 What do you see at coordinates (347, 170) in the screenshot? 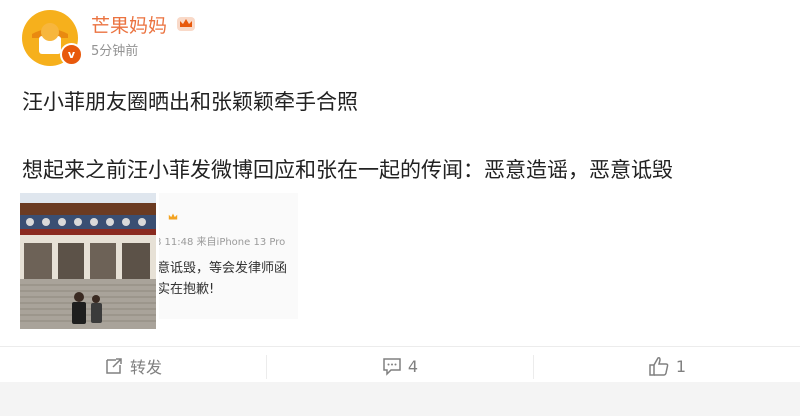
I see `post-text-line-2: 想起来之前汪小菲发微博回应和张在一起的传闻：恶意造谣，恶意诋毁` at bounding box center [347, 170].